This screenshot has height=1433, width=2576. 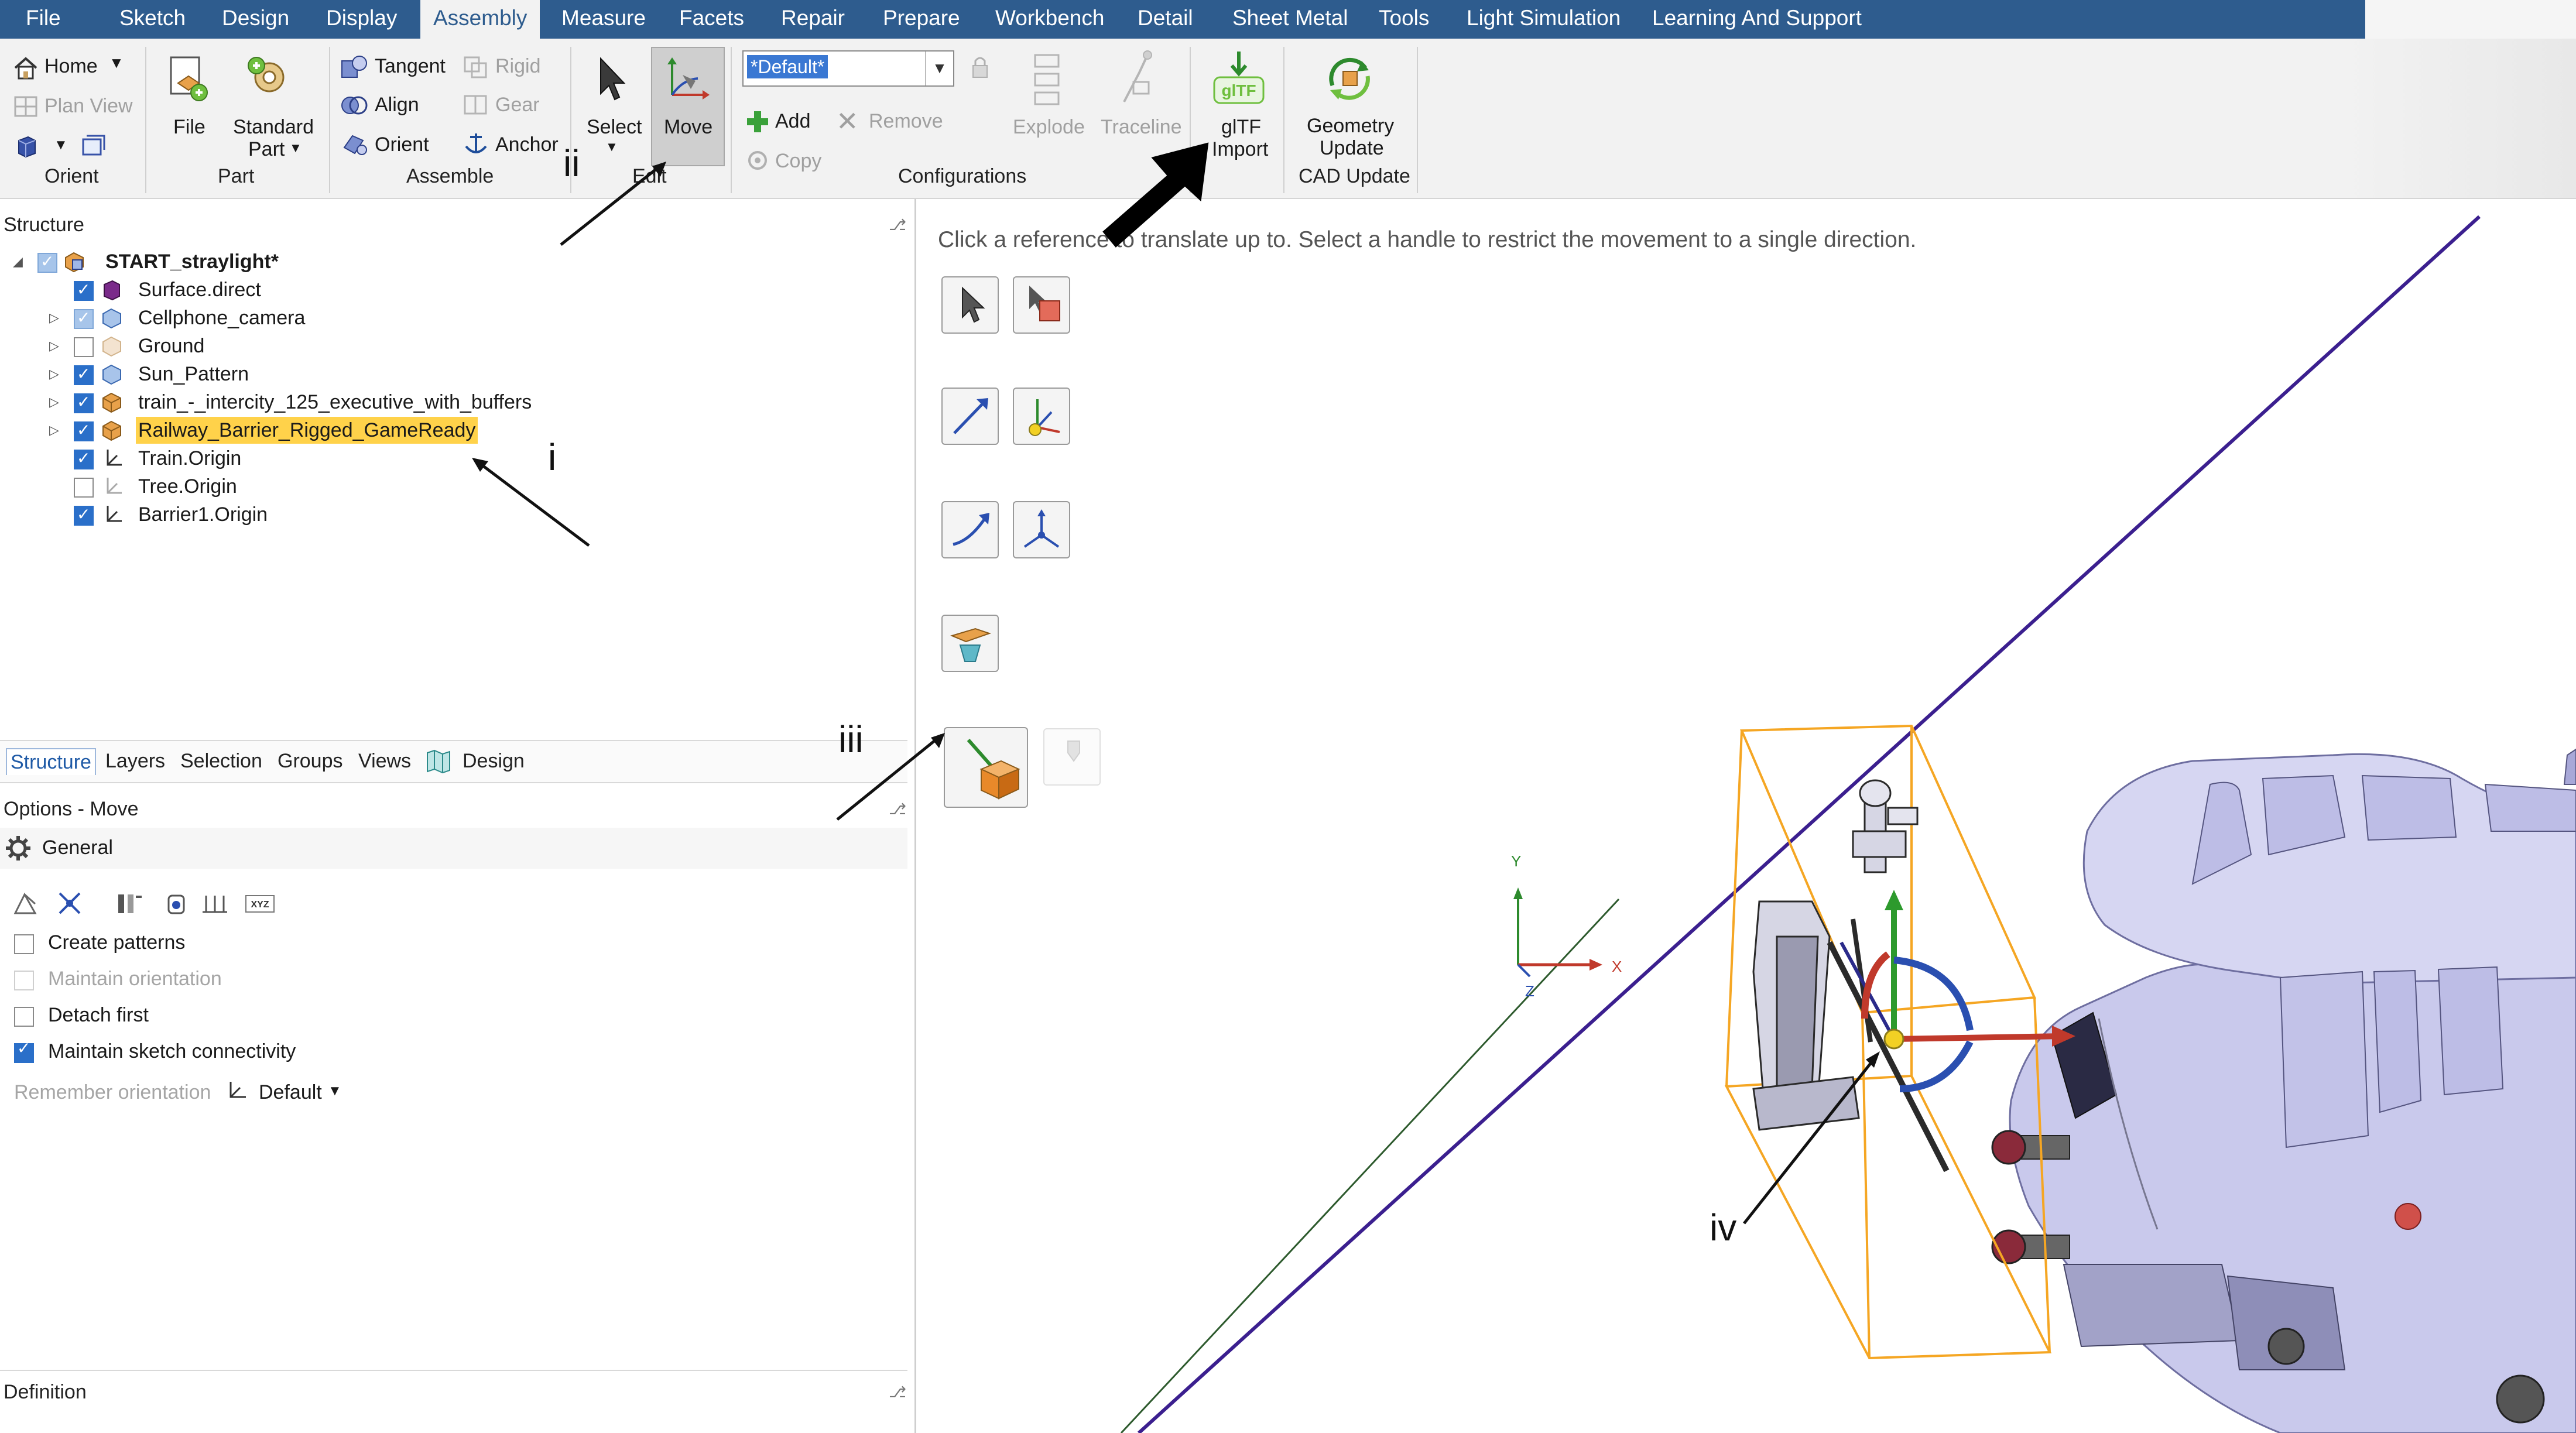 I want to click on annotation-label-ii: ii, so click(x=571, y=163).